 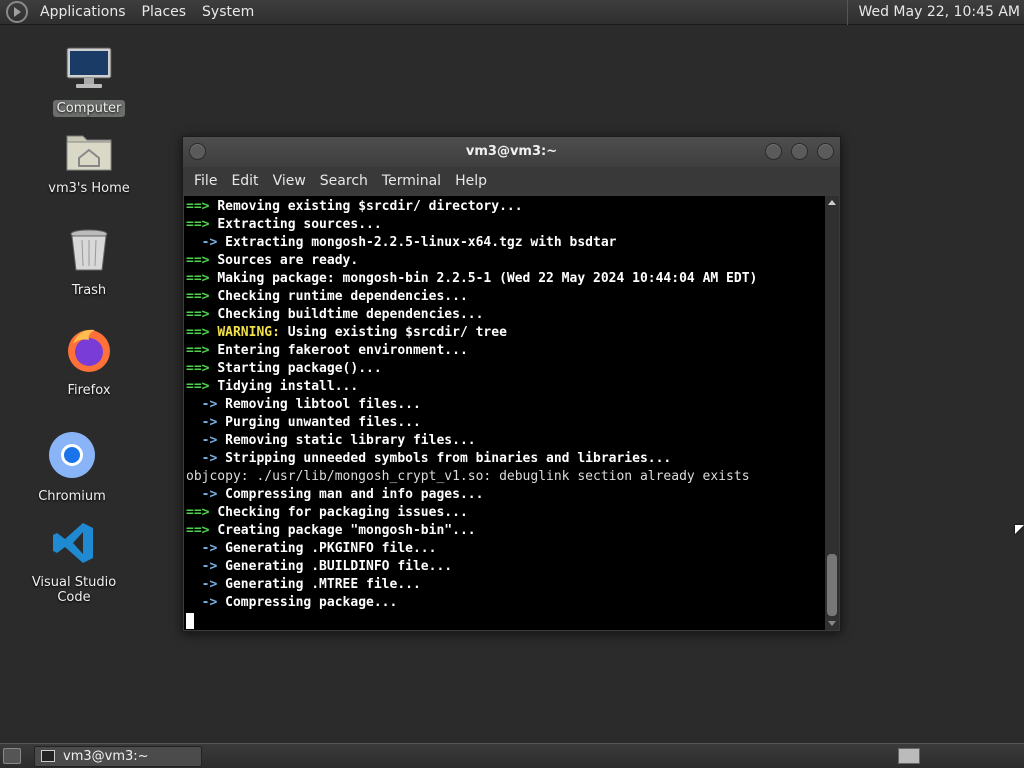 I want to click on menu-search: Search, so click(x=344, y=181).